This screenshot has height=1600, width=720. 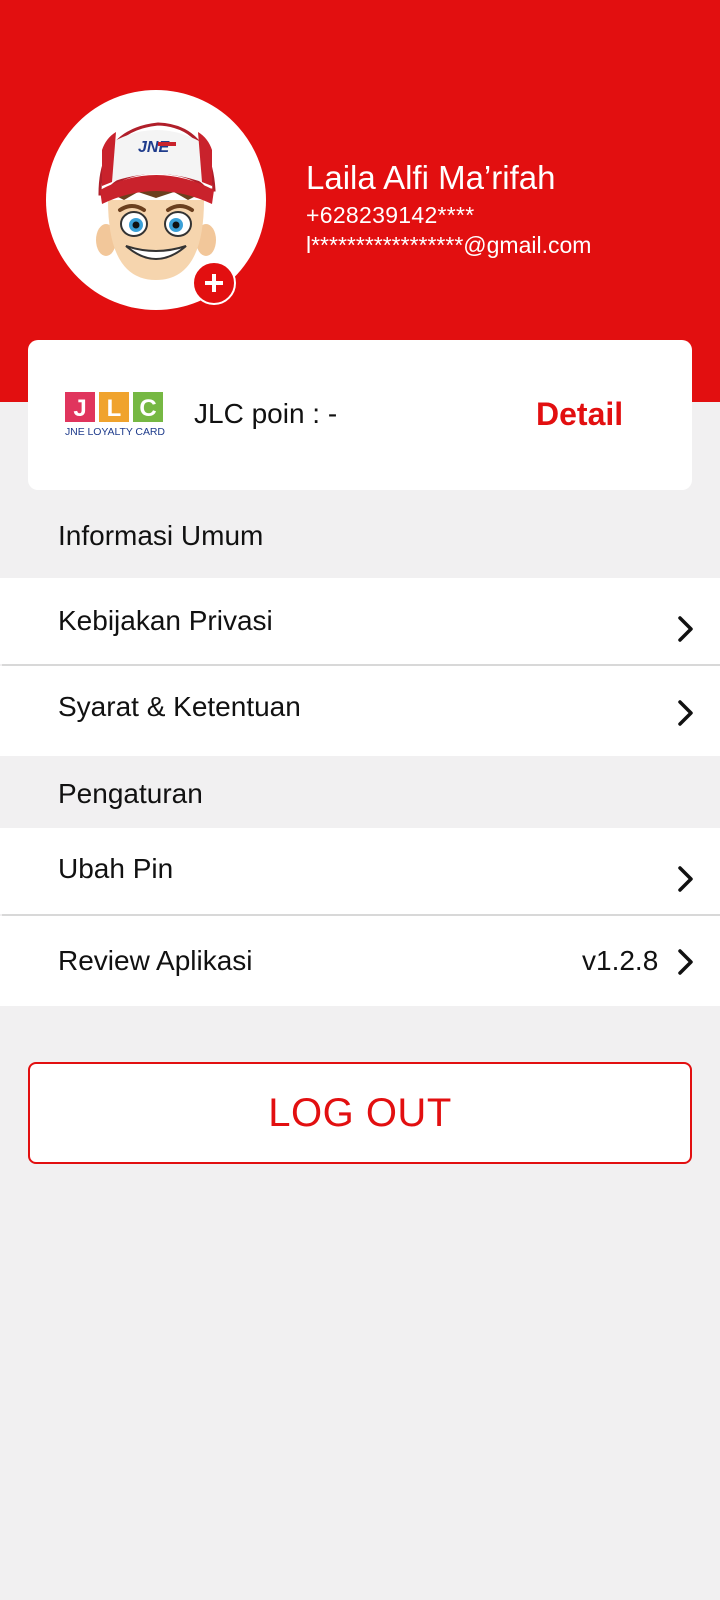 I want to click on menu-item-label: Kebijakan Privasi, so click(x=165, y=620).